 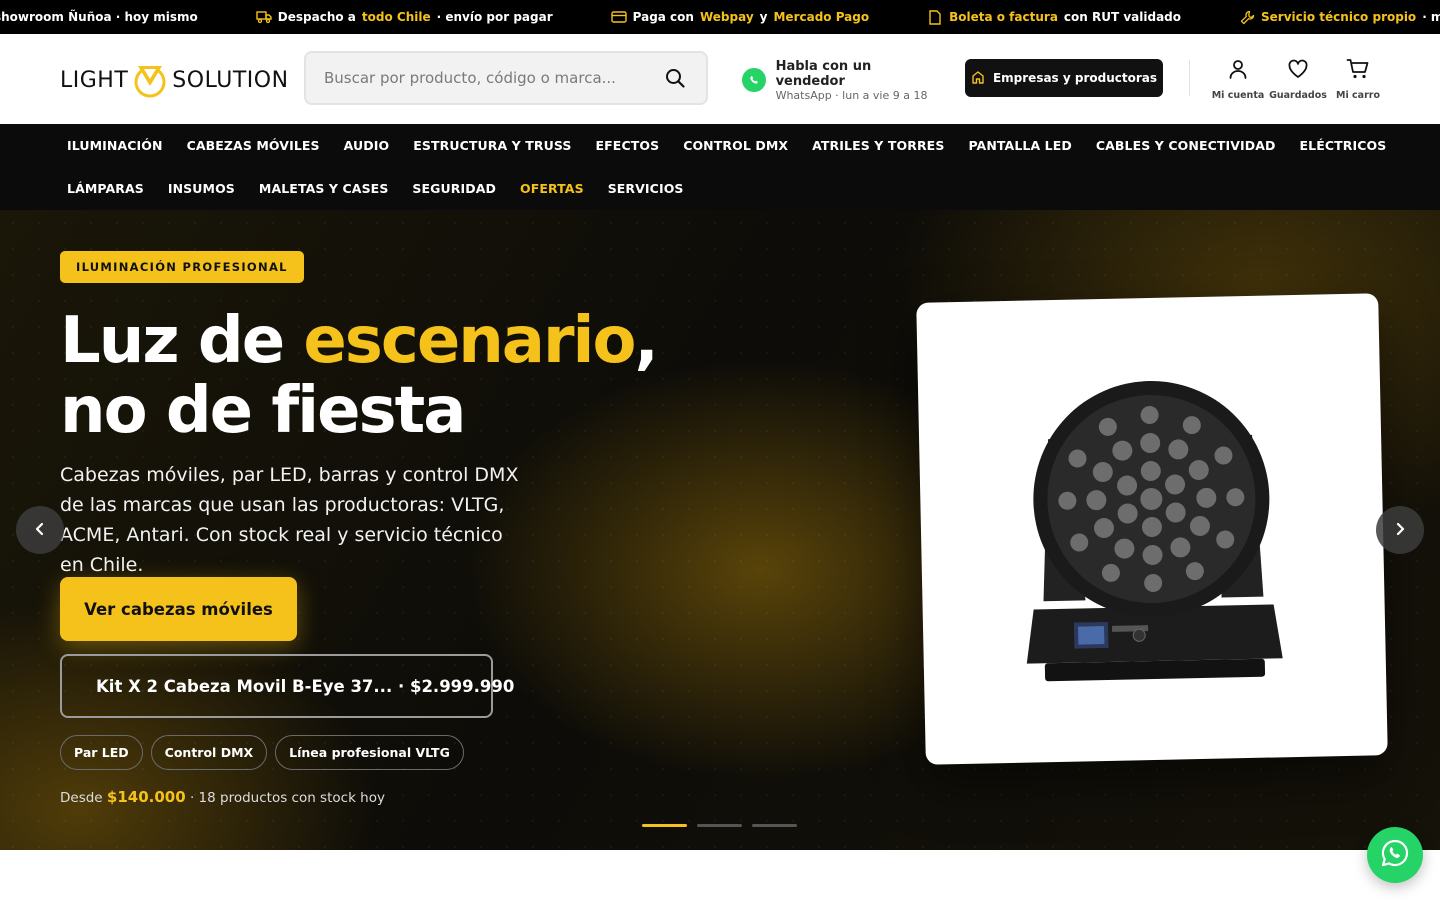 What do you see at coordinates (618, 17) in the screenshot?
I see `credit-card-icon` at bounding box center [618, 17].